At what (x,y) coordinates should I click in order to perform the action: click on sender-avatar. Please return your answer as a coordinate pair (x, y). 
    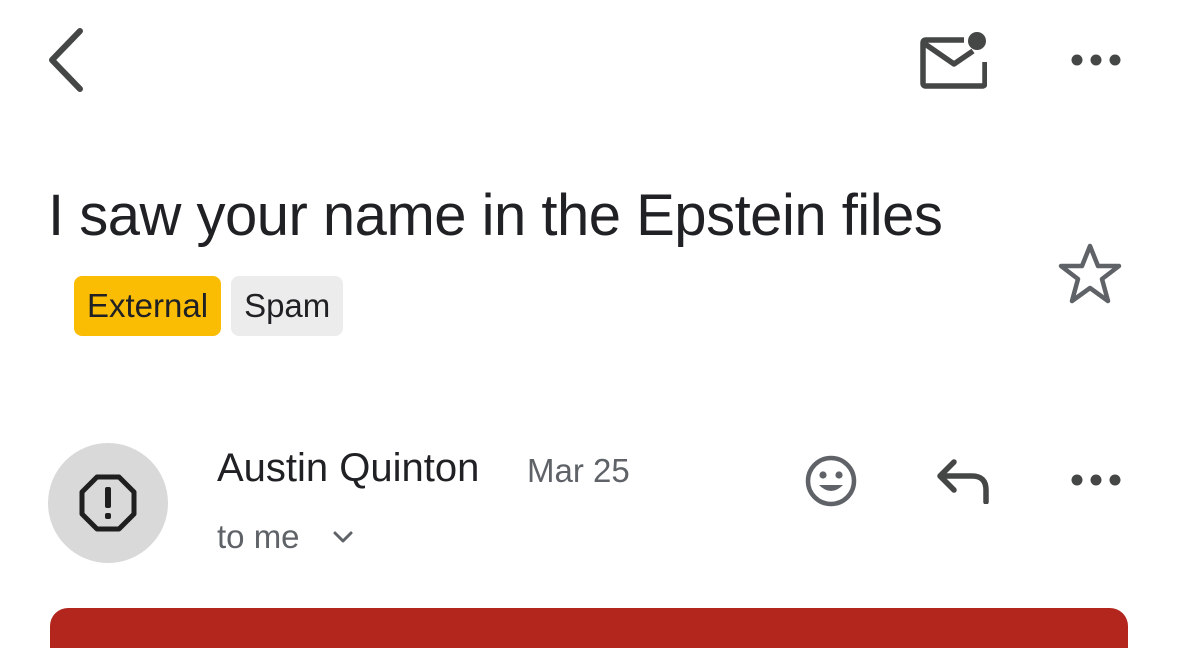
    Looking at the image, I should click on (108, 503).